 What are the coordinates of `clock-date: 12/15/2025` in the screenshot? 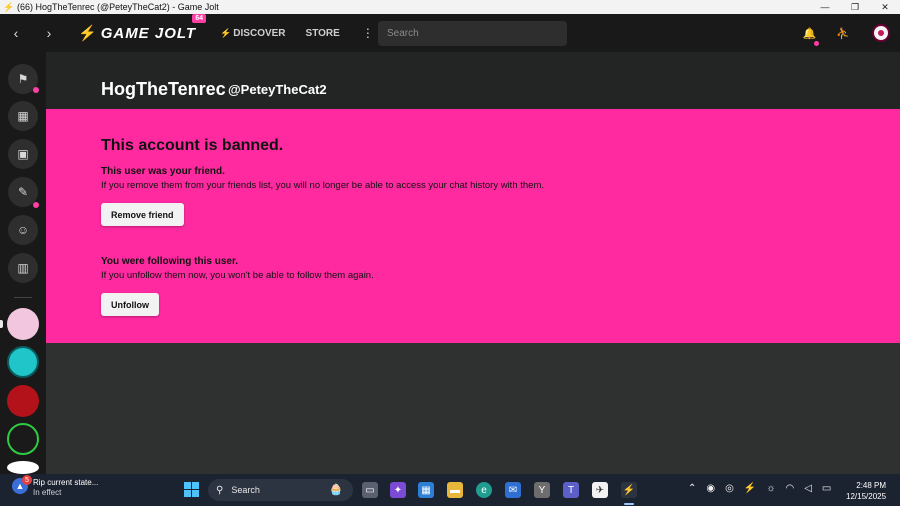 It's located at (866, 496).